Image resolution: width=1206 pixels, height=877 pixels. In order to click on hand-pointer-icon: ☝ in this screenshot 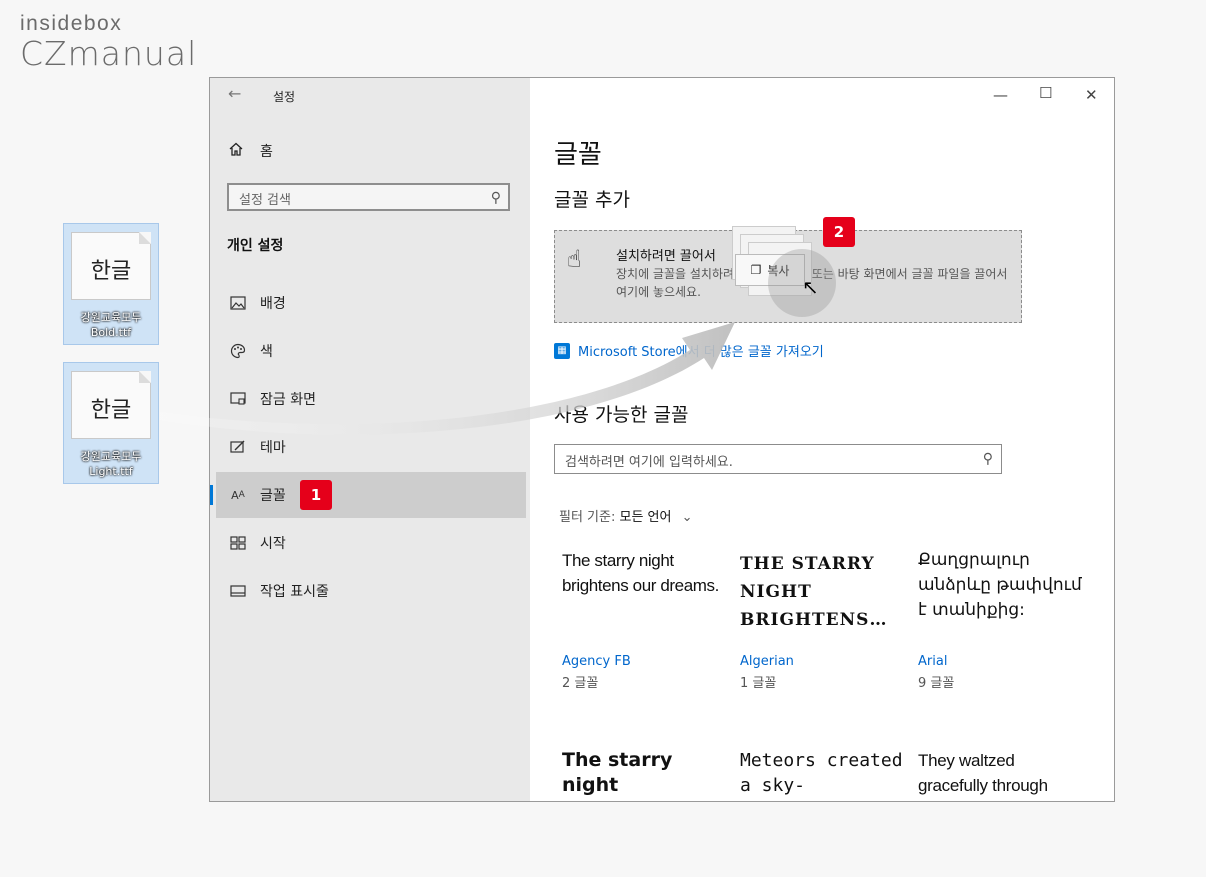, I will do `click(574, 259)`.